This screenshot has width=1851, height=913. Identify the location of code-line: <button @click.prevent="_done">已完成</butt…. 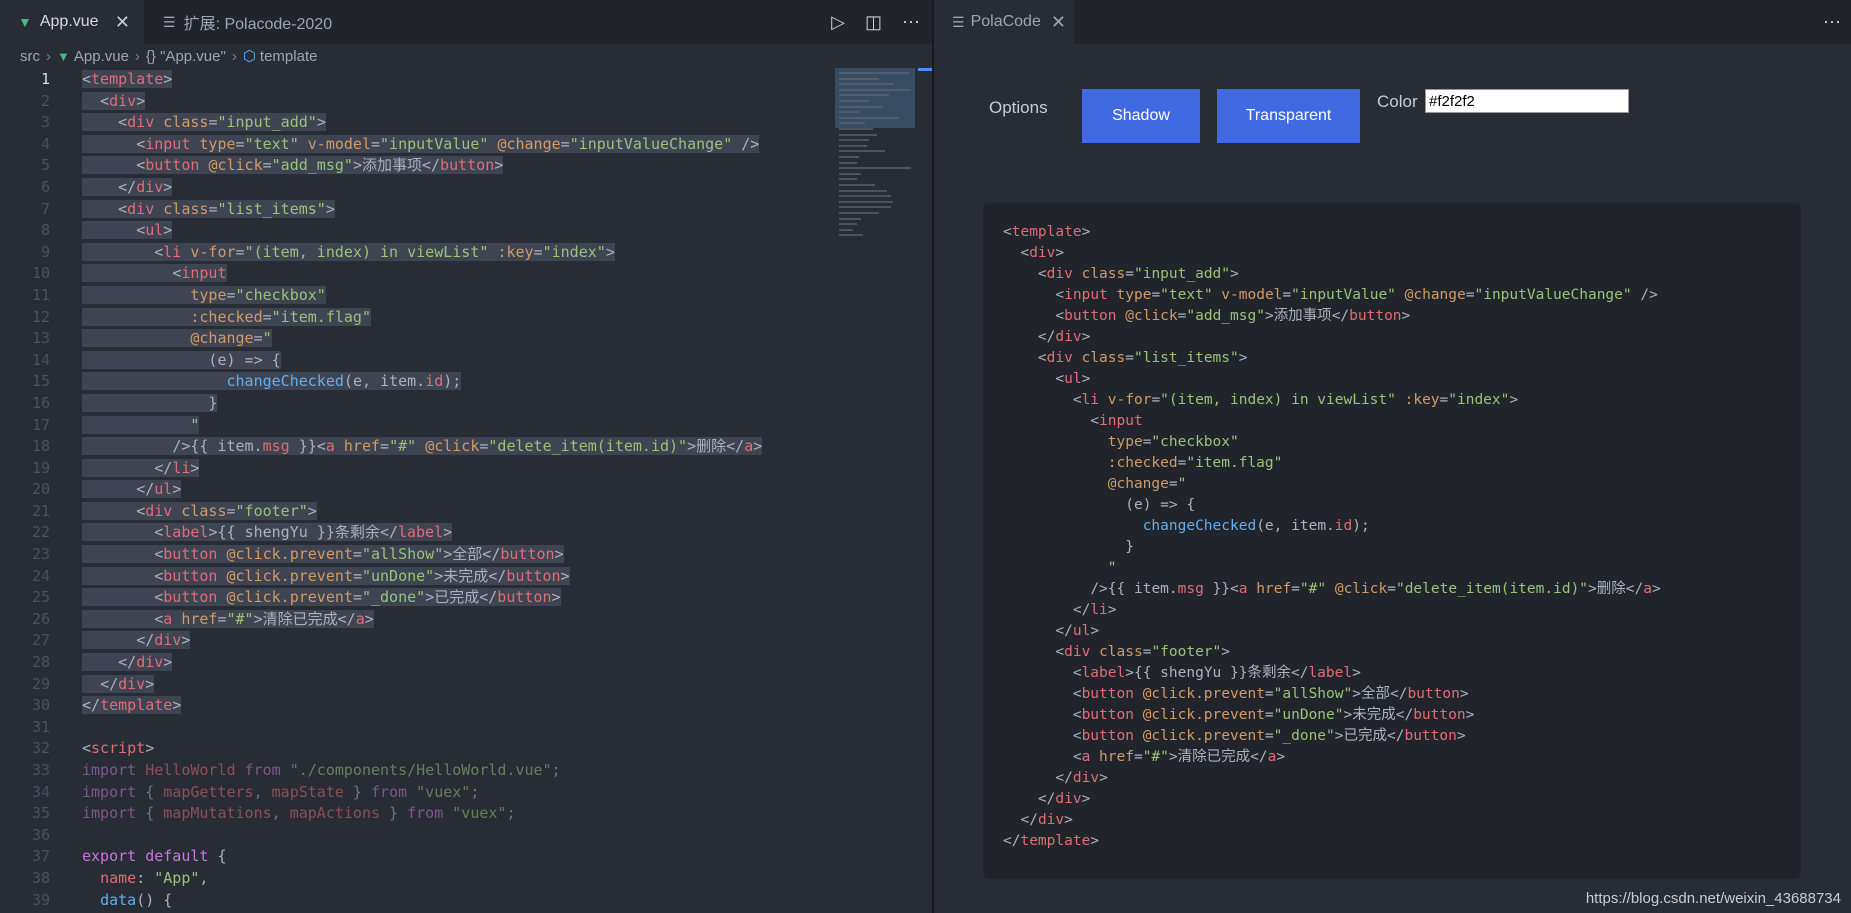
(442, 598).